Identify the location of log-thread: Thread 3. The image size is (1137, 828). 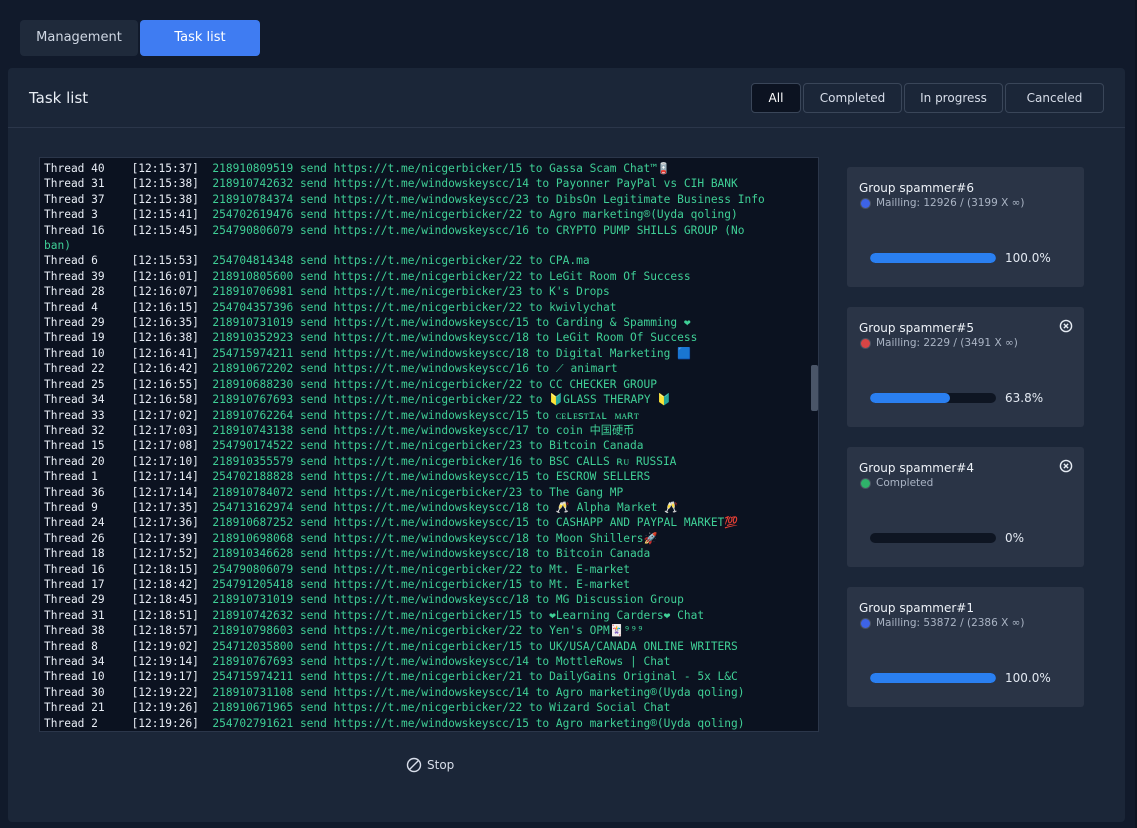
(88, 215).